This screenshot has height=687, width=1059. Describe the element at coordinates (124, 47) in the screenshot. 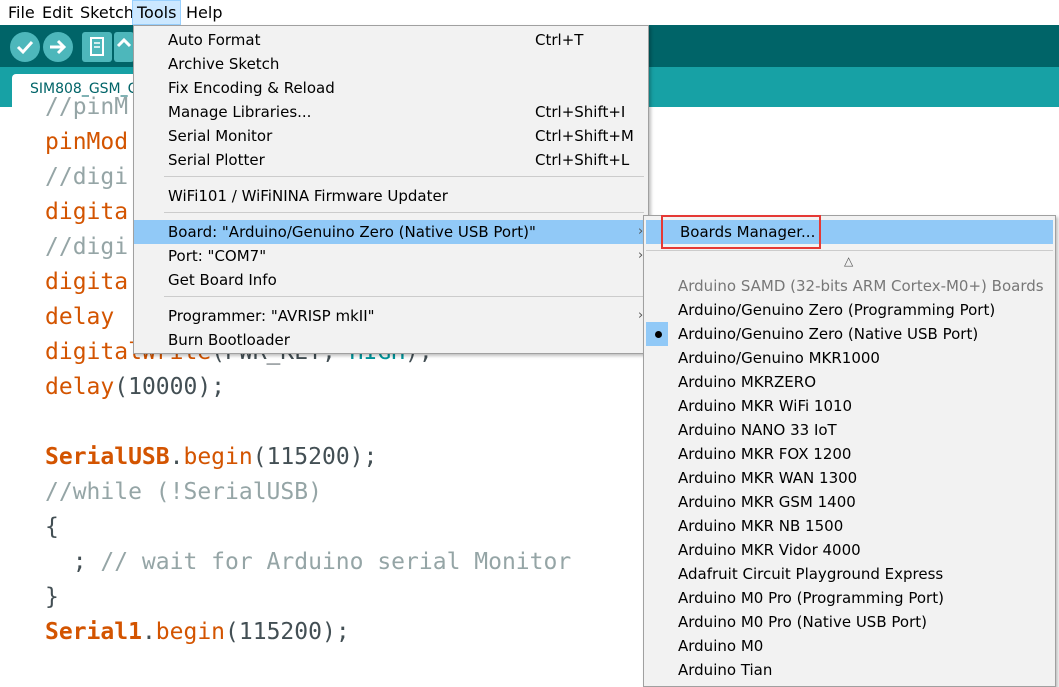

I see `open-sketch-button` at that location.